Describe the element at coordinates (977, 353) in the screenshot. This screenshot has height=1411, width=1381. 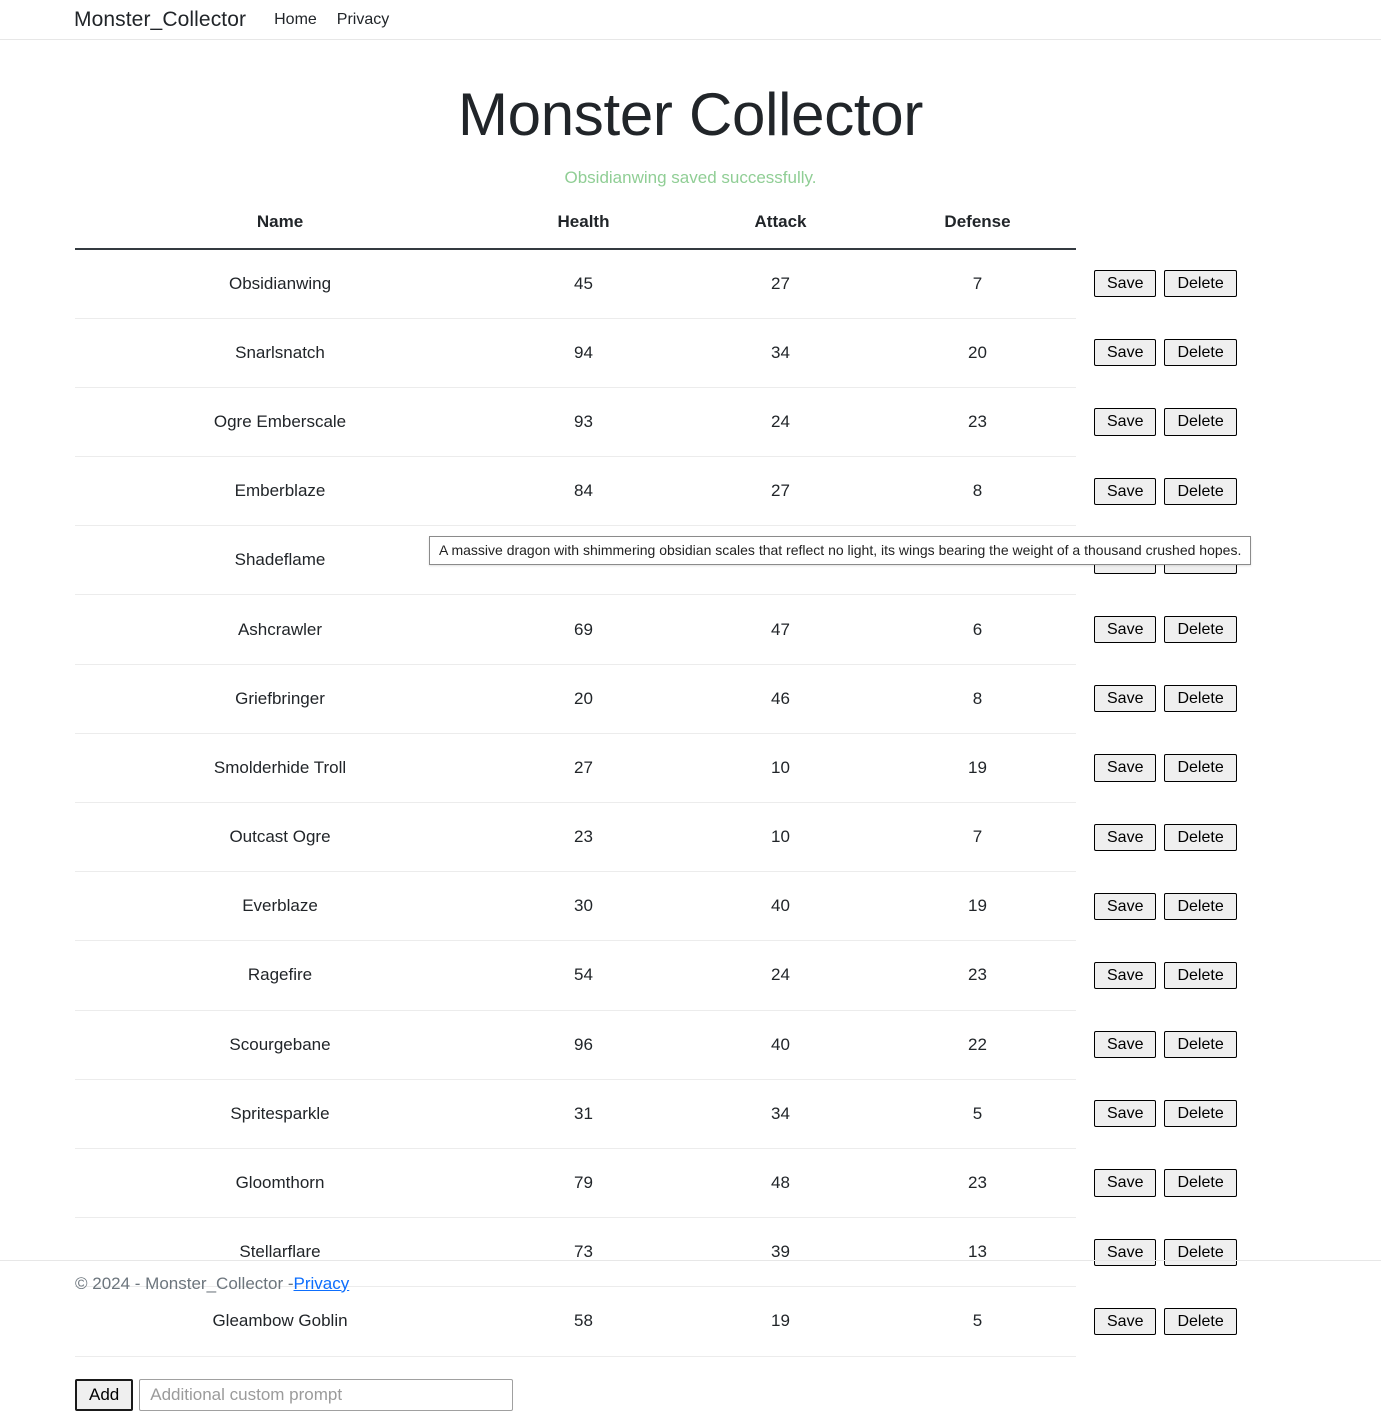
I see `monster-defense-cell: 20` at that location.